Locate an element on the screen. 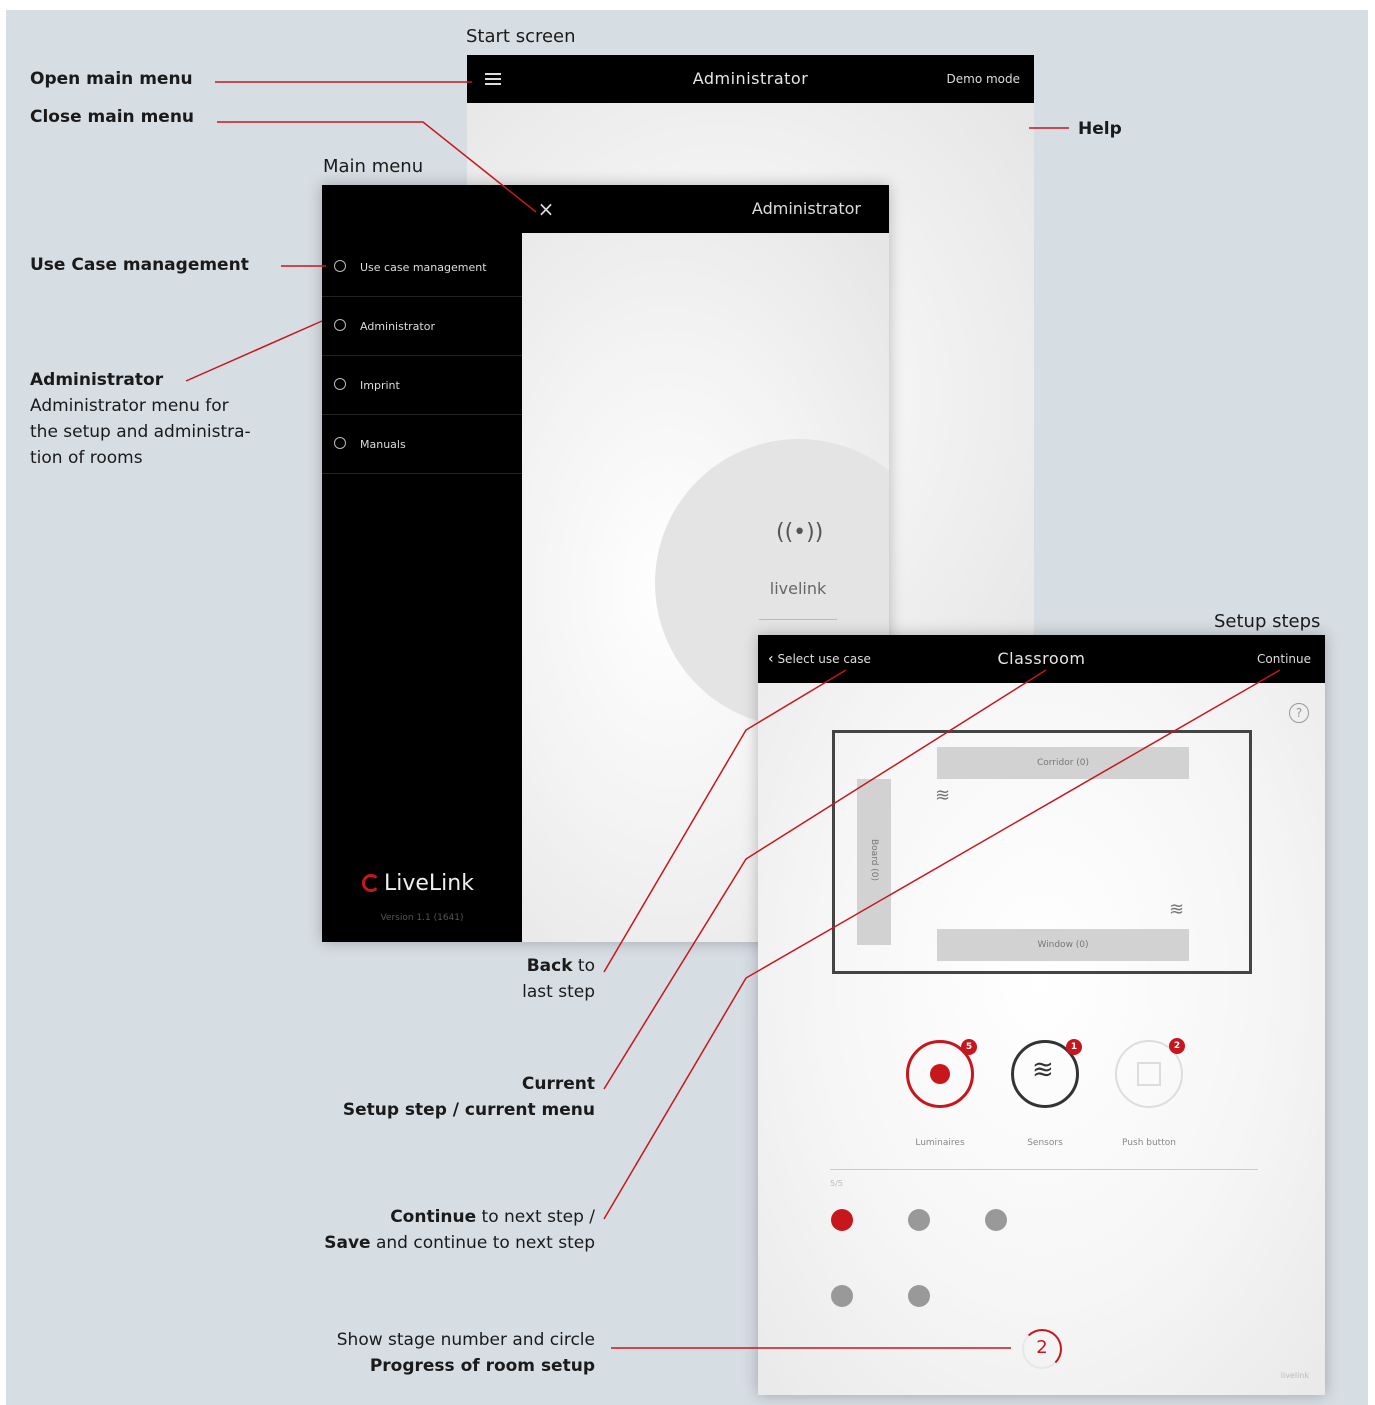  menu-item-imprint: Imprint is located at coordinates (422, 385).